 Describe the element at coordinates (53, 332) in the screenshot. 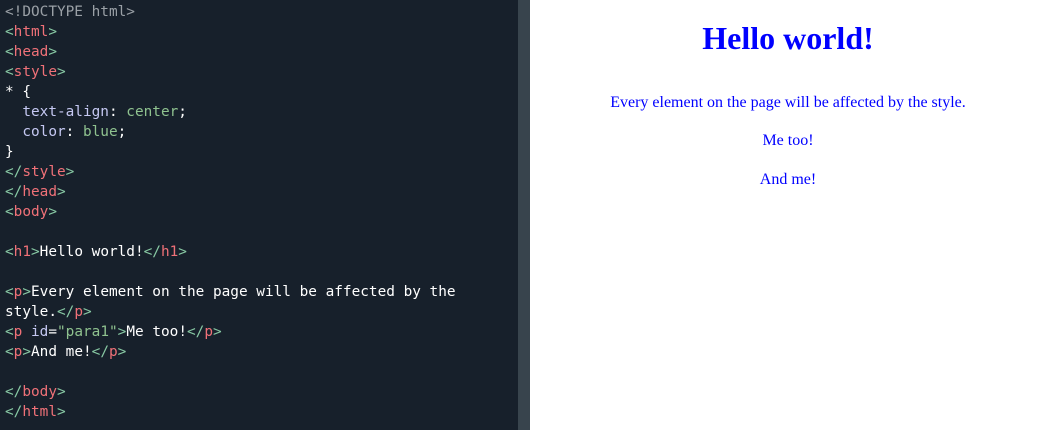

I see `code-token-text: =` at that location.